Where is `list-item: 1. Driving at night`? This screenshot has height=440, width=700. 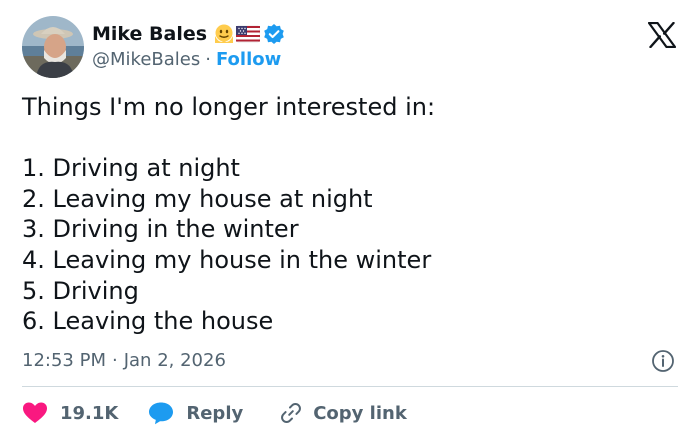 list-item: 1. Driving at night is located at coordinates (131, 168).